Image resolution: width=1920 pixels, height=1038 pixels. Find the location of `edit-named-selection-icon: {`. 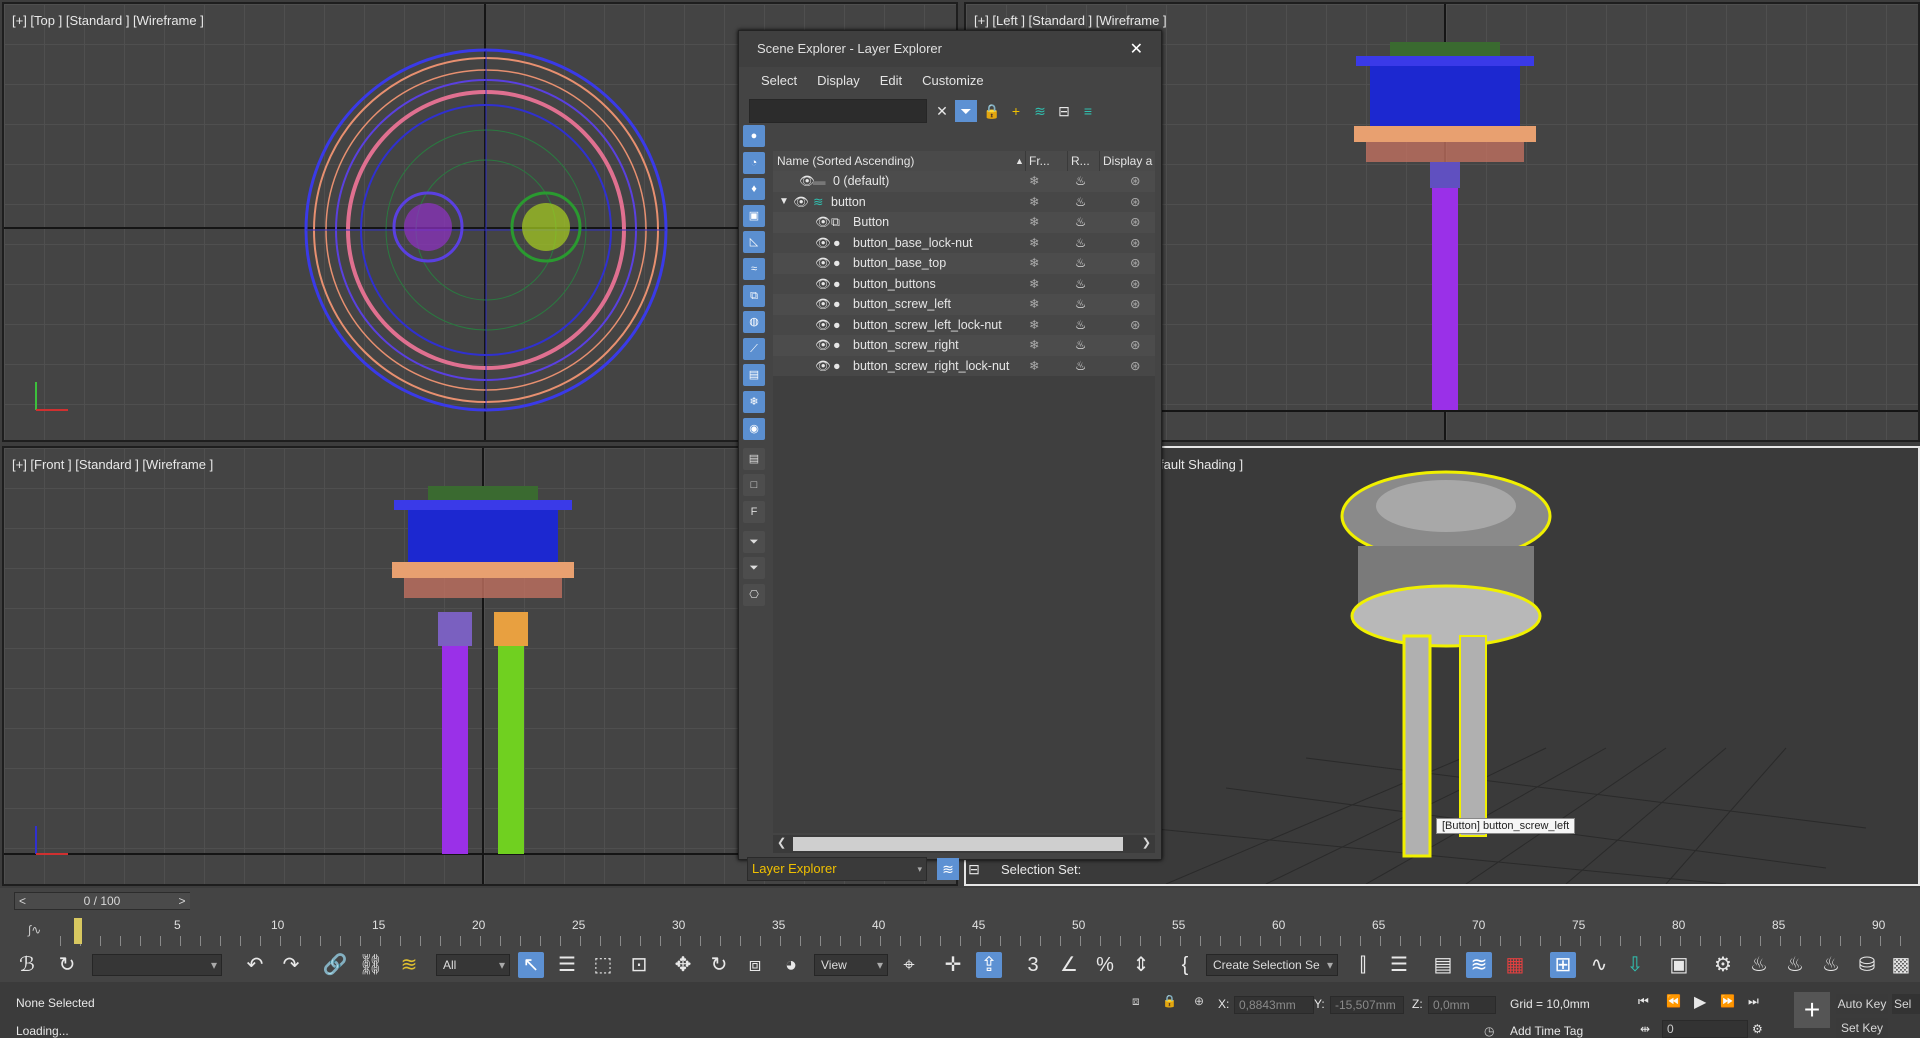

edit-named-selection-icon: { is located at coordinates (1185, 965).